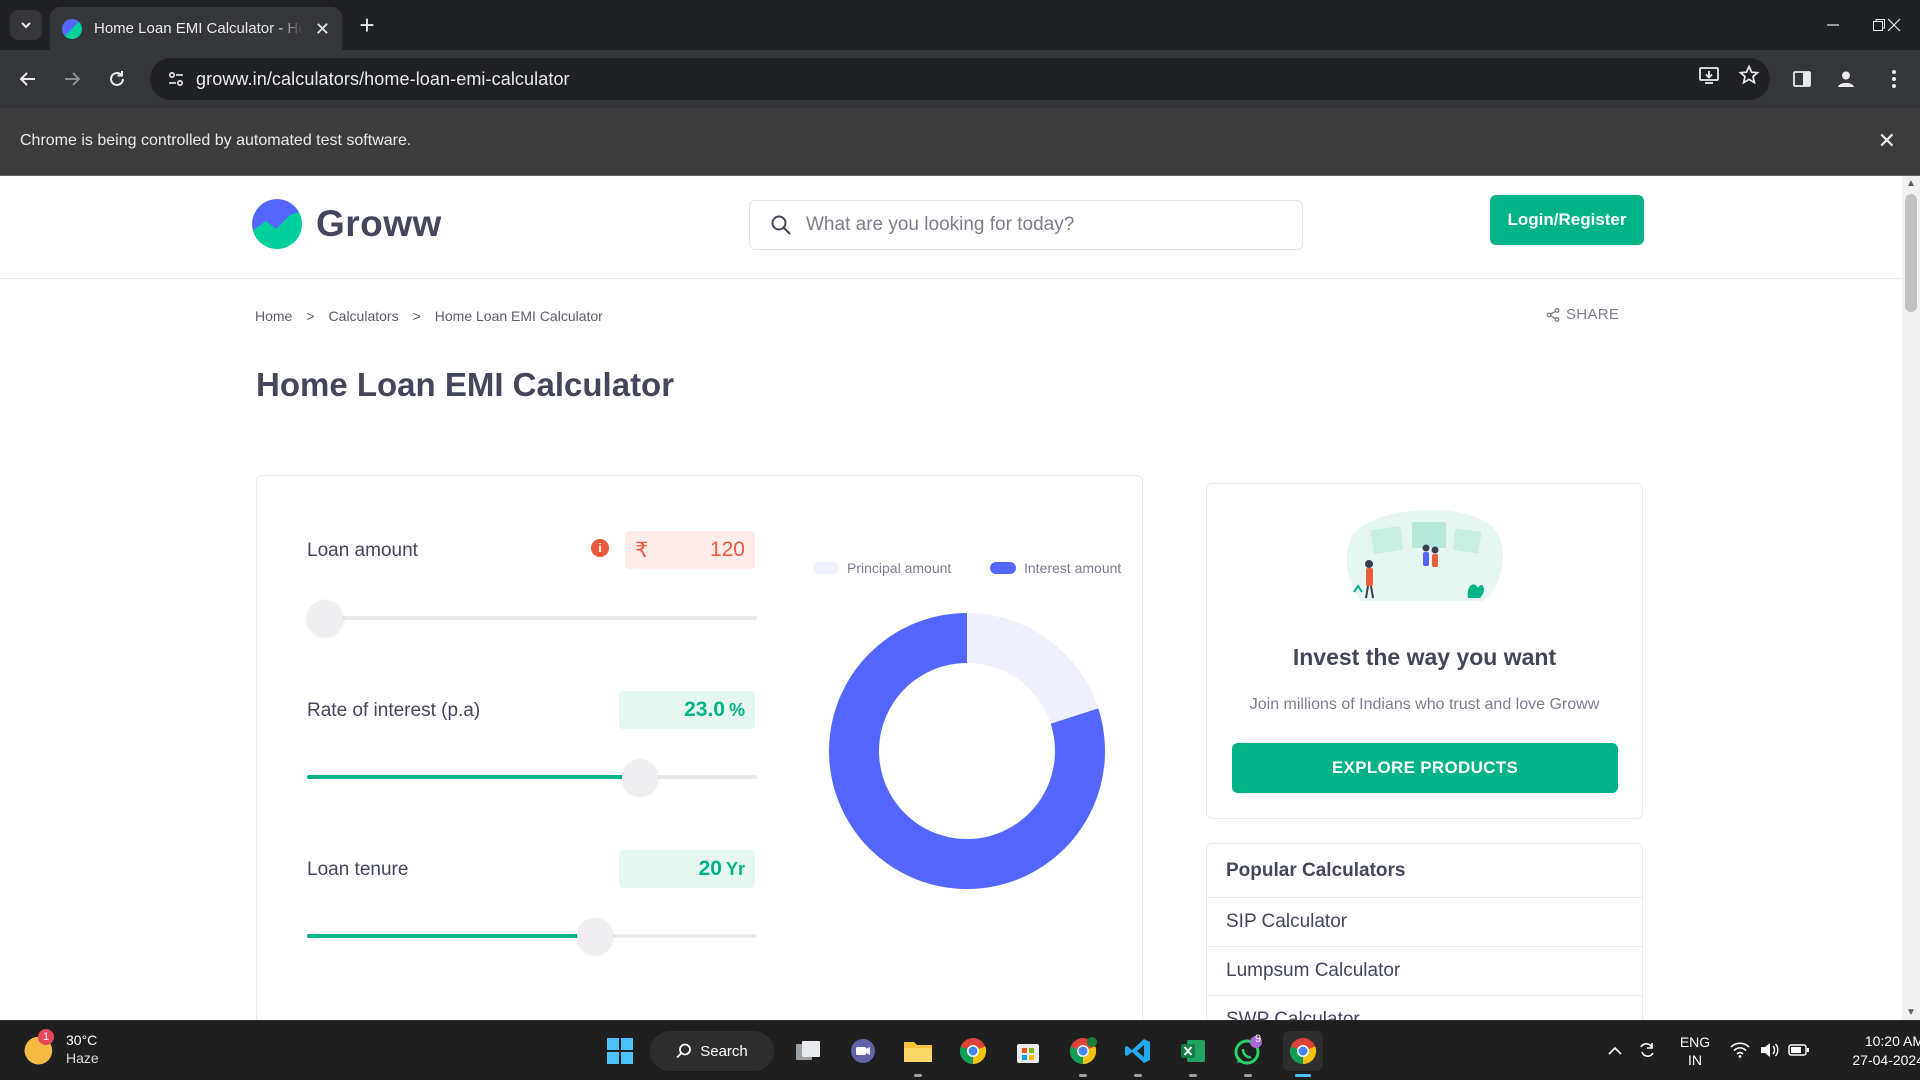 Image resolution: width=1920 pixels, height=1080 pixels. Describe the element at coordinates (1003, 568) in the screenshot. I see `legend-interest-swatch` at that location.